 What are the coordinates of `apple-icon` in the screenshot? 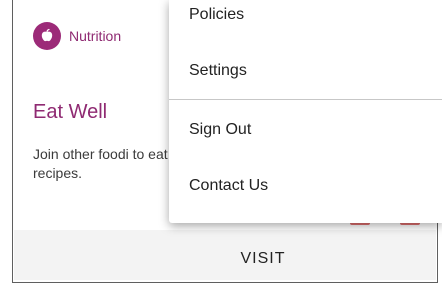 It's located at (47, 36).